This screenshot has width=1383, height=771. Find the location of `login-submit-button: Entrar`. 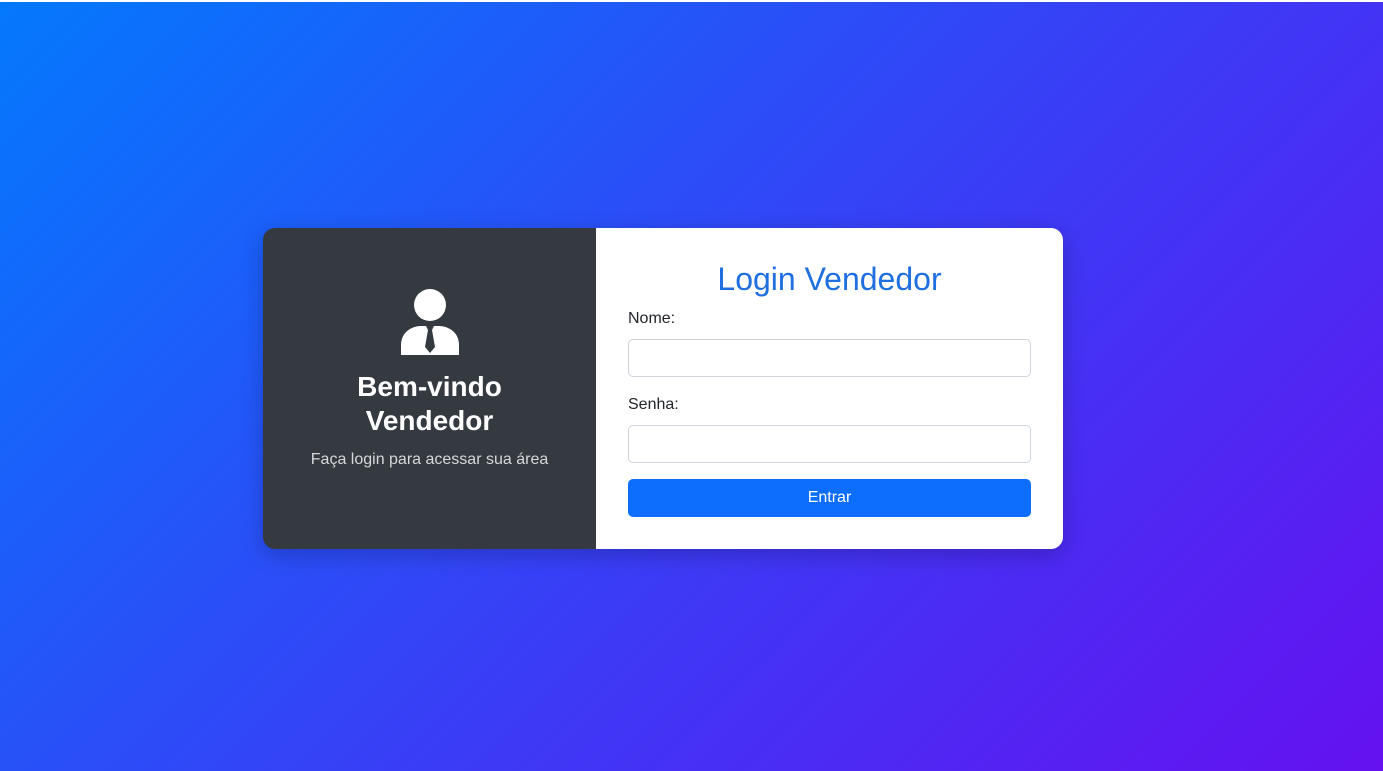

login-submit-button: Entrar is located at coordinates (829, 498).